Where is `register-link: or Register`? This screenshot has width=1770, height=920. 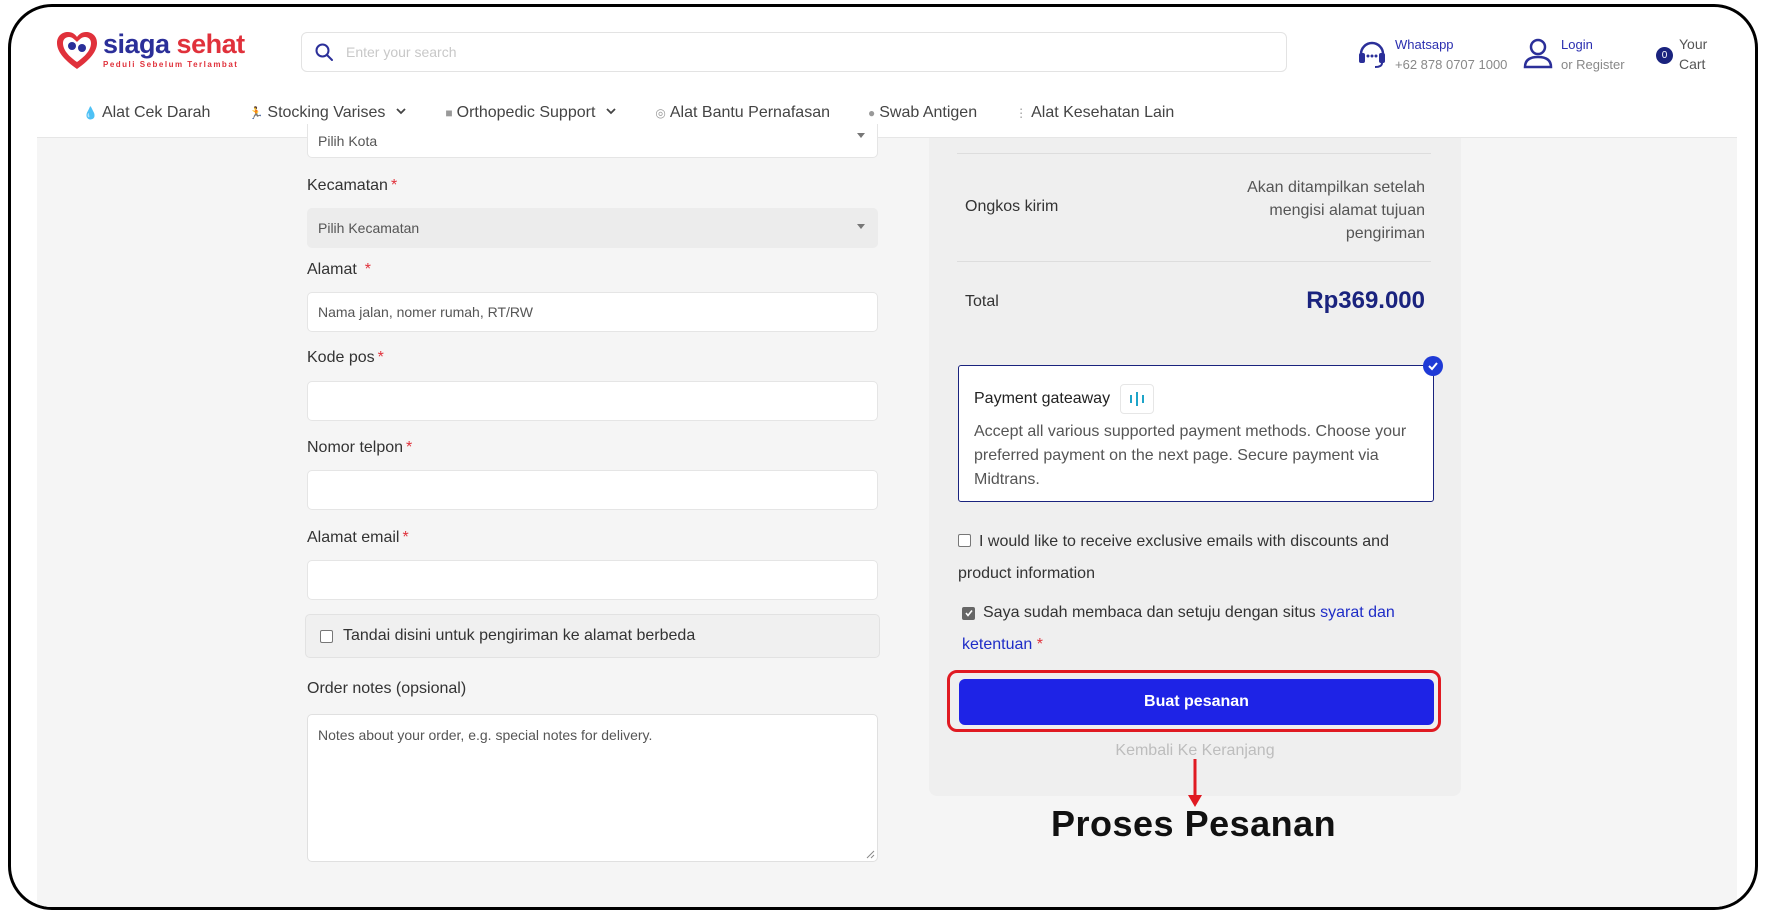
register-link: or Register is located at coordinates (1593, 65).